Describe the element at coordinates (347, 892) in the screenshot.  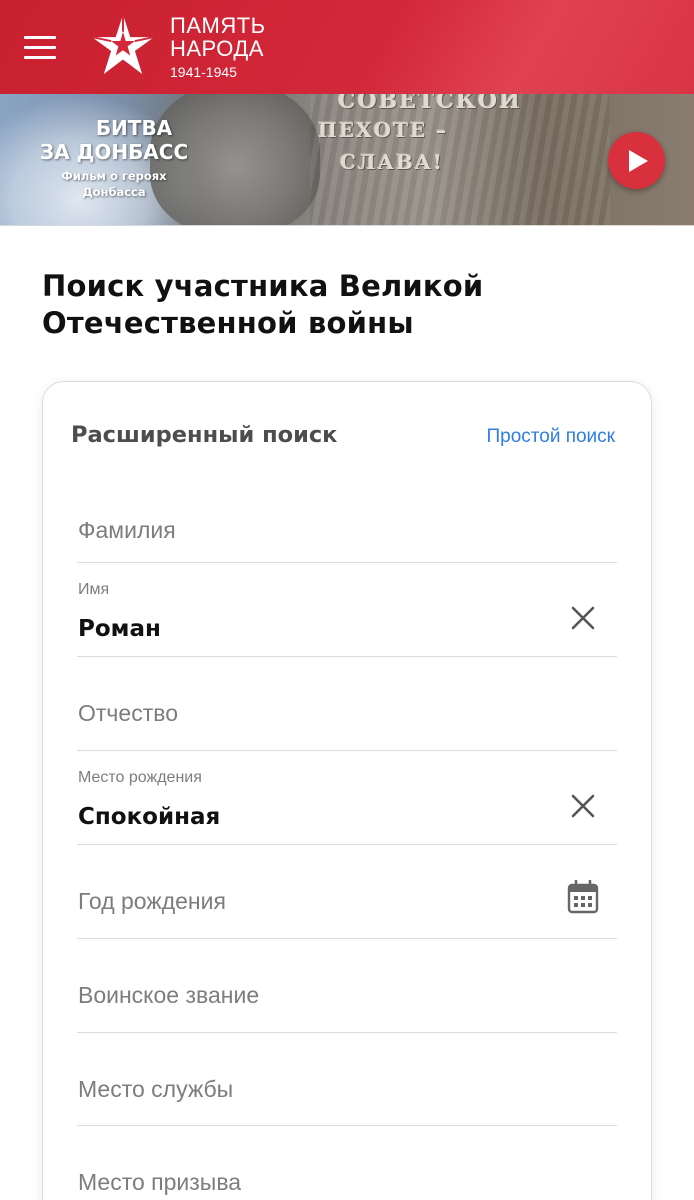
I see `birth-year-field: Год рождения` at that location.